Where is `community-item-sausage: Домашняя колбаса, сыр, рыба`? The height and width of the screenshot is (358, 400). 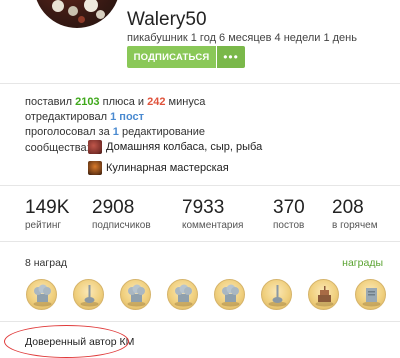 community-item-sausage: Домашняя колбаса, сыр, рыба is located at coordinates (175, 147).